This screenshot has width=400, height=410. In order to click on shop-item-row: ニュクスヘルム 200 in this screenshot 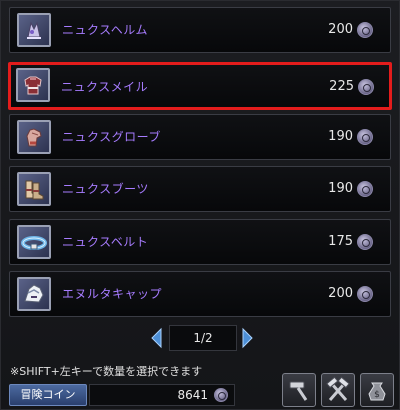, I will do `click(200, 30)`.